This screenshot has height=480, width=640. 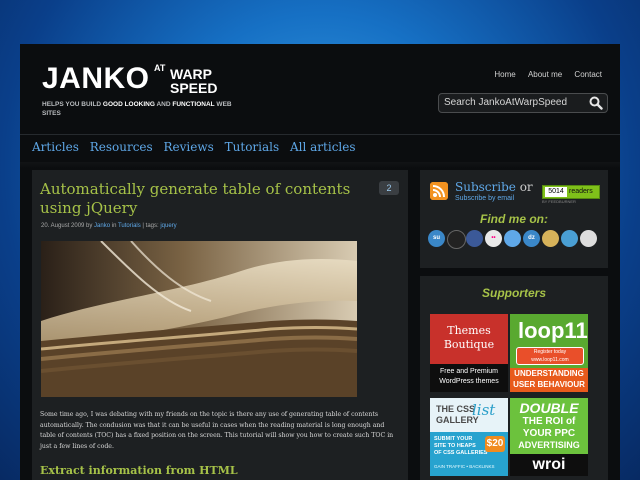 What do you see at coordinates (456, 409) in the screenshot?
I see `ad3-title: THE CSS` at bounding box center [456, 409].